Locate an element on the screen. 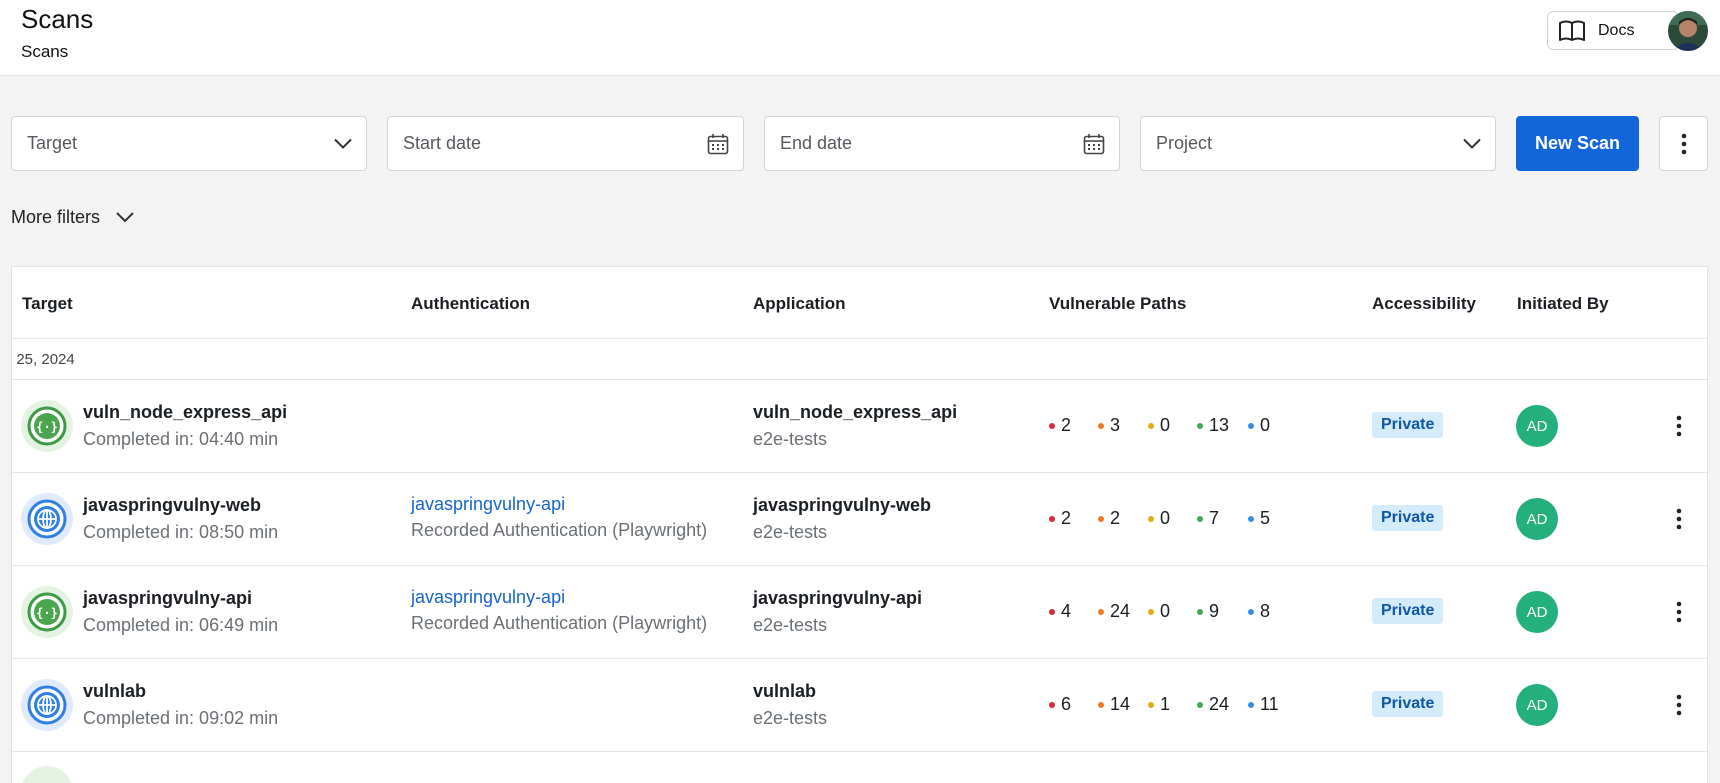 This screenshot has height=783, width=1720. application-name: vuln_node_express_api is located at coordinates (855, 412).